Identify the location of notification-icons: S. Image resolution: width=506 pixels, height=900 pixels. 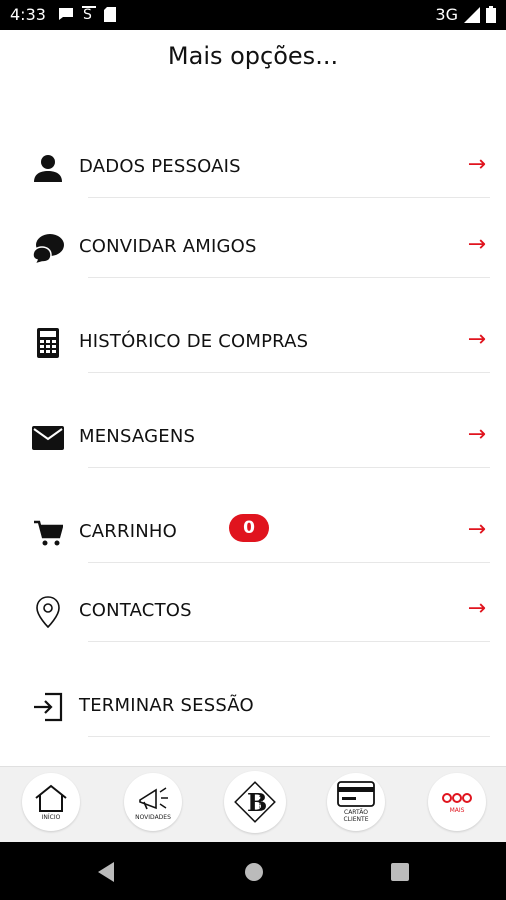
(87, 14).